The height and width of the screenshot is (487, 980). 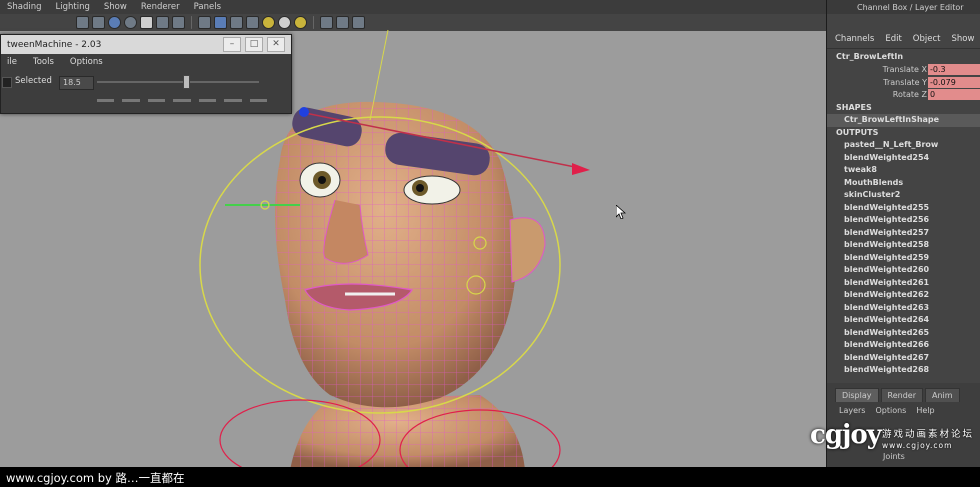 What do you see at coordinates (890, 412) in the screenshot?
I see `le-menu-options: Options` at bounding box center [890, 412].